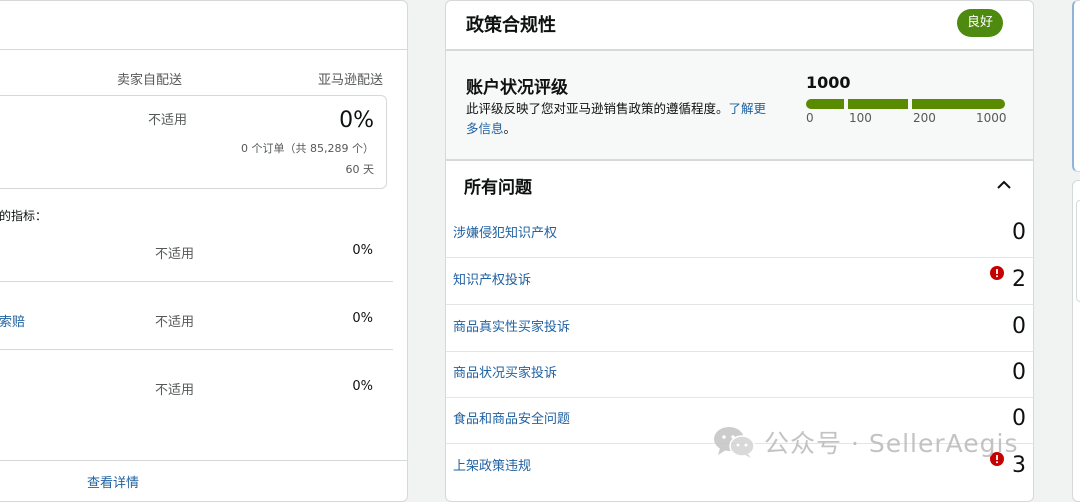  I want to click on metric-summary-box: 不适用 0% 0 个订单（共 85,289 个） 60 天, so click(193, 142).